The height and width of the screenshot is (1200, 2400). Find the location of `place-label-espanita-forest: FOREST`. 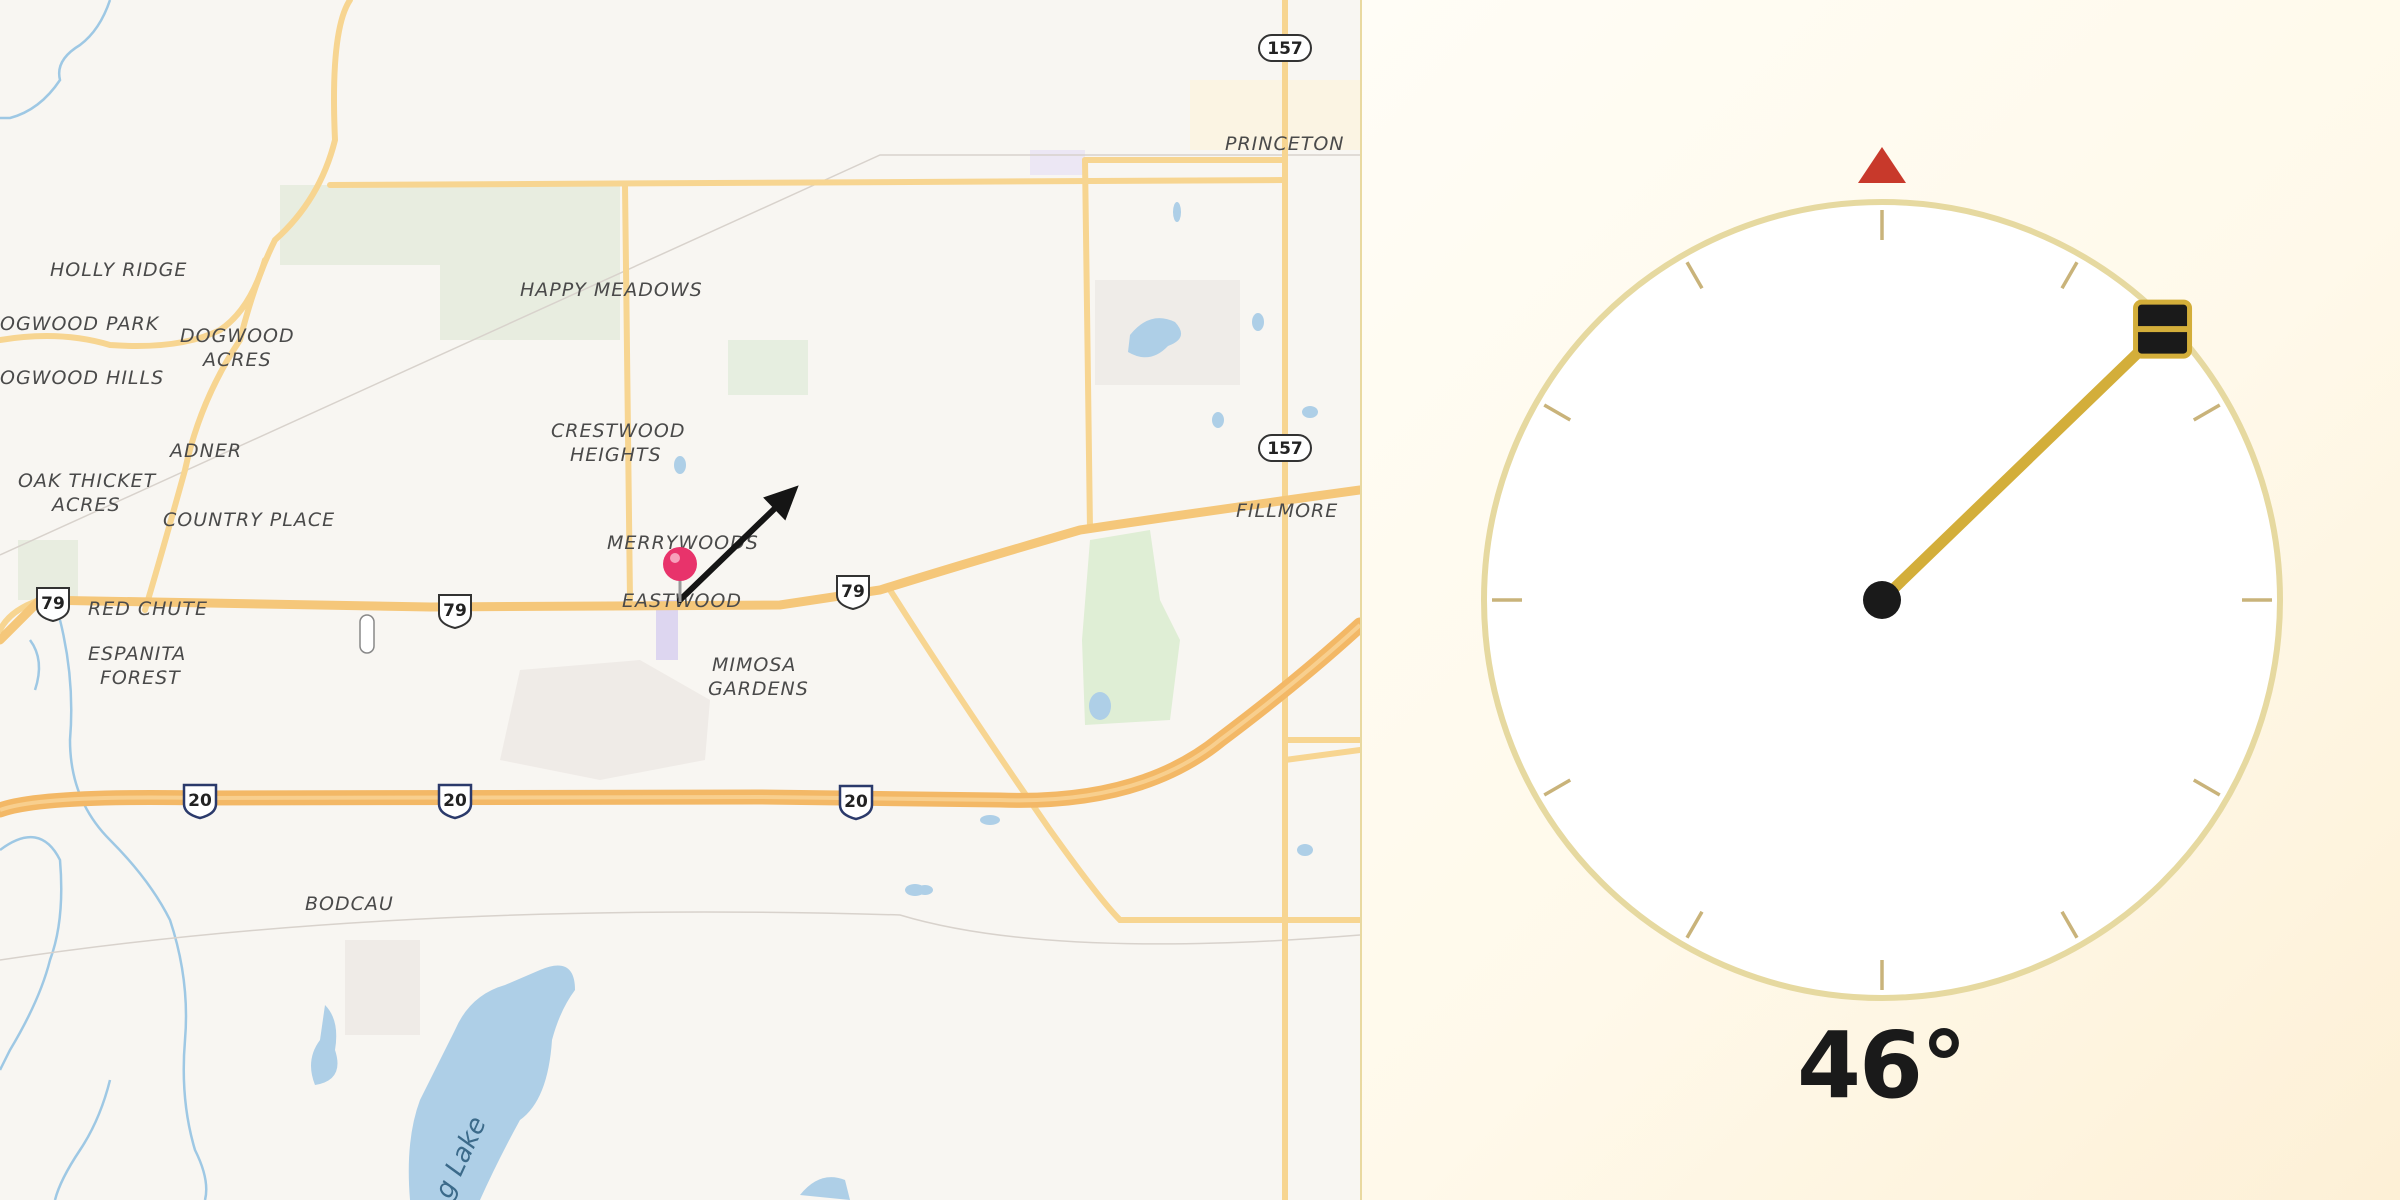

place-label-espanita-forest: FOREST is located at coordinates (140, 678).